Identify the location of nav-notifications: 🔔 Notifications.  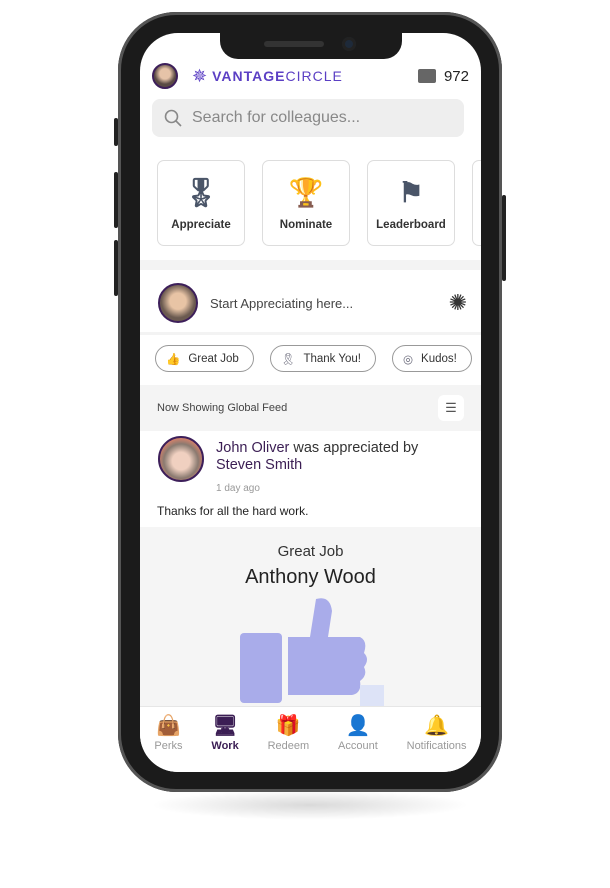
(437, 742).